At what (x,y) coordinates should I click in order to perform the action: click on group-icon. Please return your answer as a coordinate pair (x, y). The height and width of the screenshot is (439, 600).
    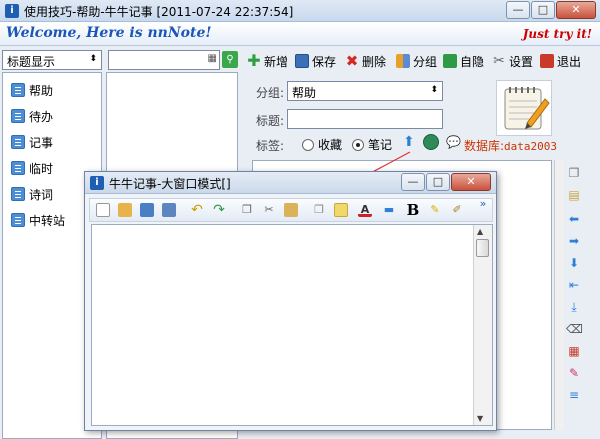
    Looking at the image, I should click on (403, 61).